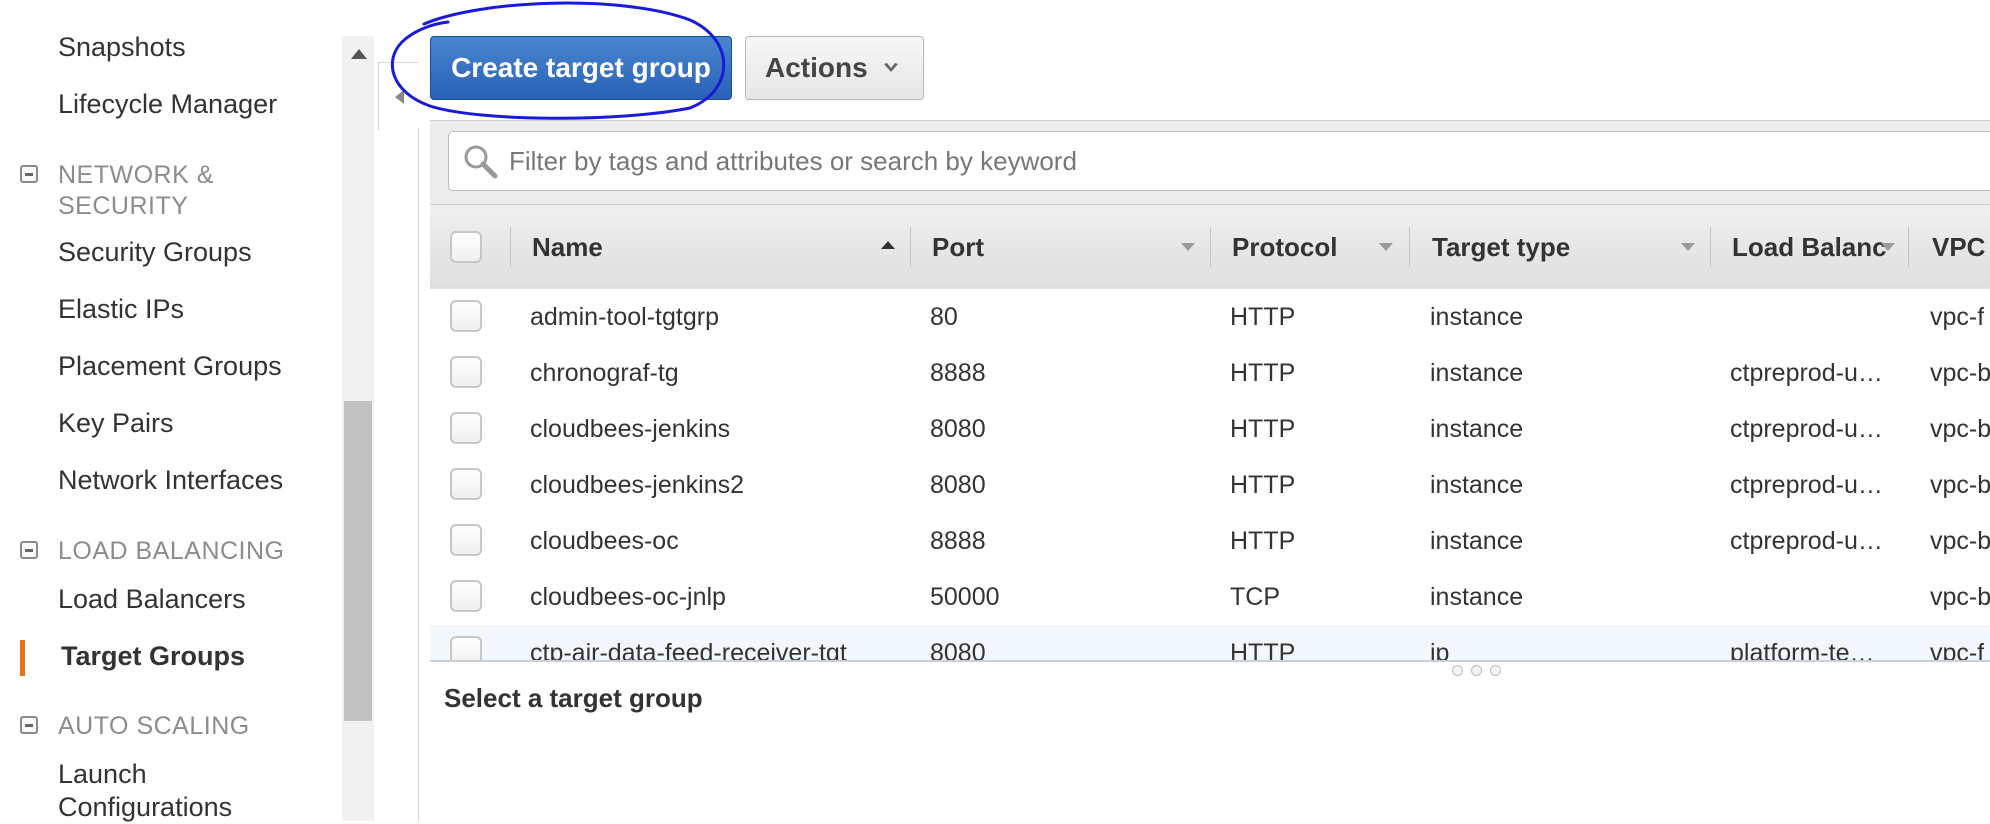  I want to click on active-indicator, so click(22, 658).